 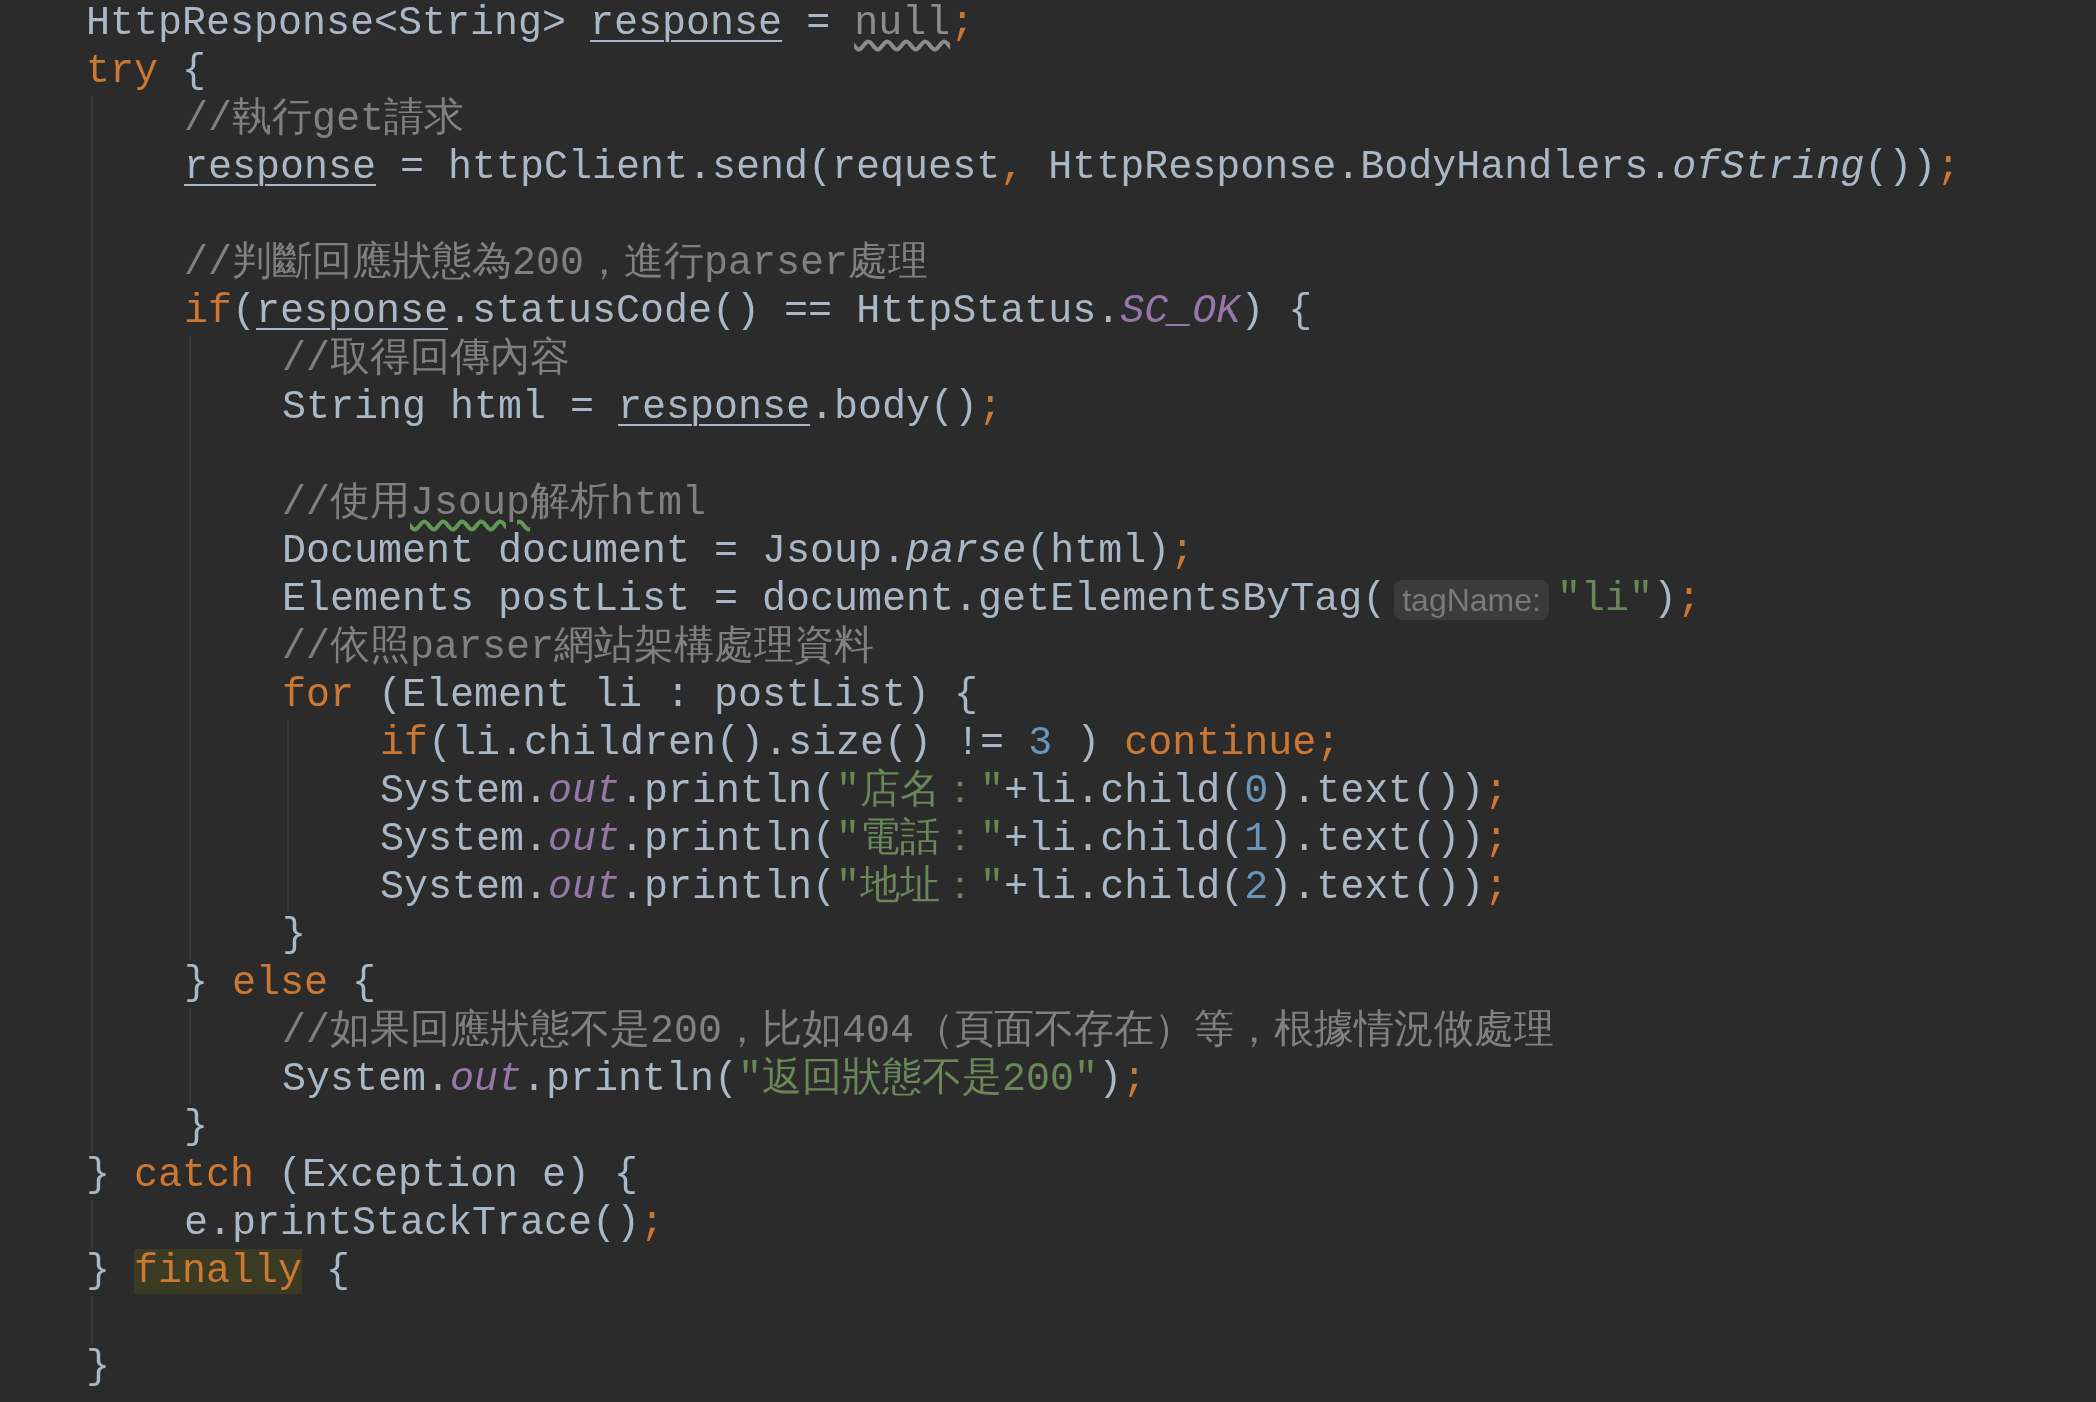 What do you see at coordinates (578, 648) in the screenshot?
I see `code-line: //依照parser網站架構處理資料` at bounding box center [578, 648].